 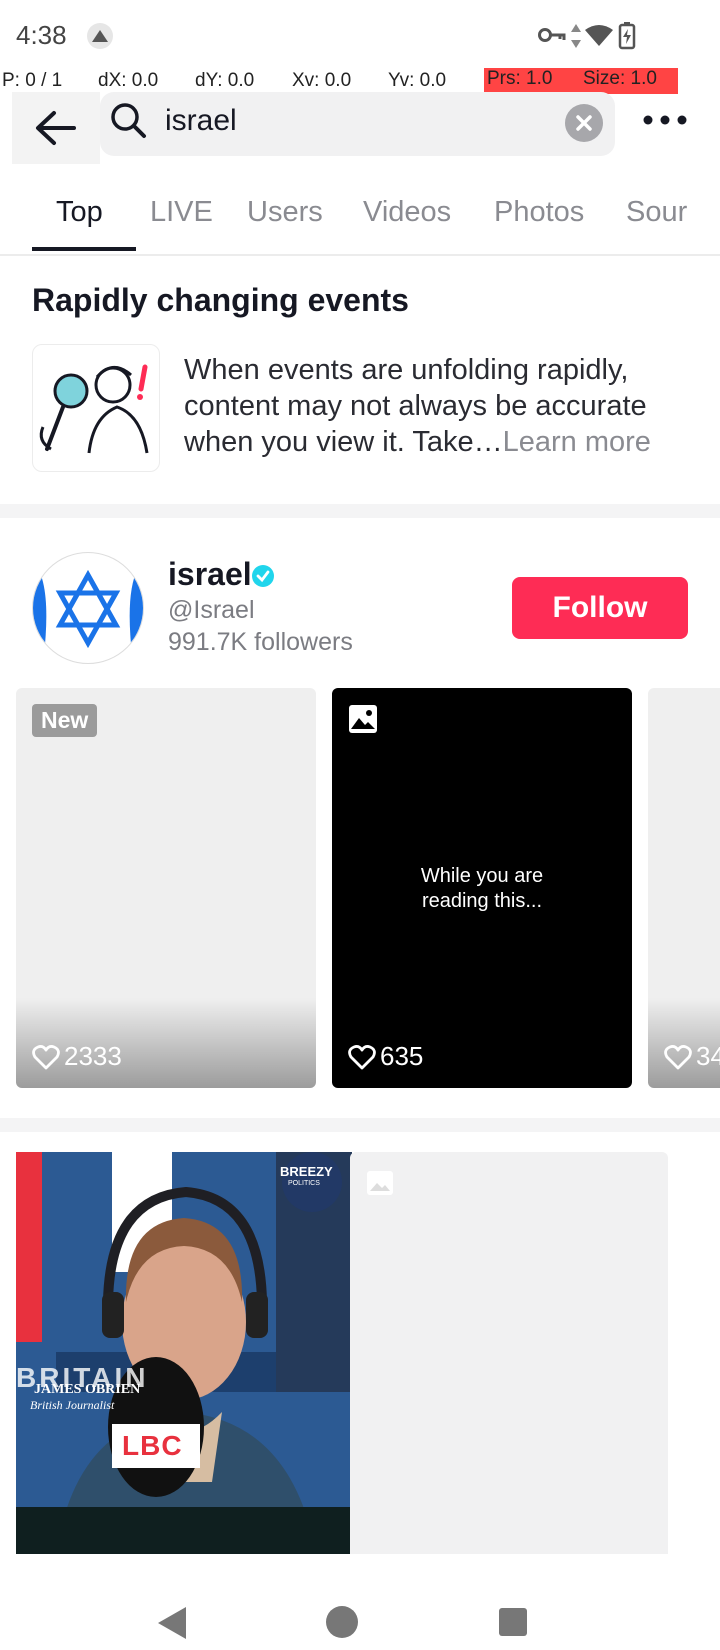 I want to click on like-count-value: 34, so click(x=708, y=1056).